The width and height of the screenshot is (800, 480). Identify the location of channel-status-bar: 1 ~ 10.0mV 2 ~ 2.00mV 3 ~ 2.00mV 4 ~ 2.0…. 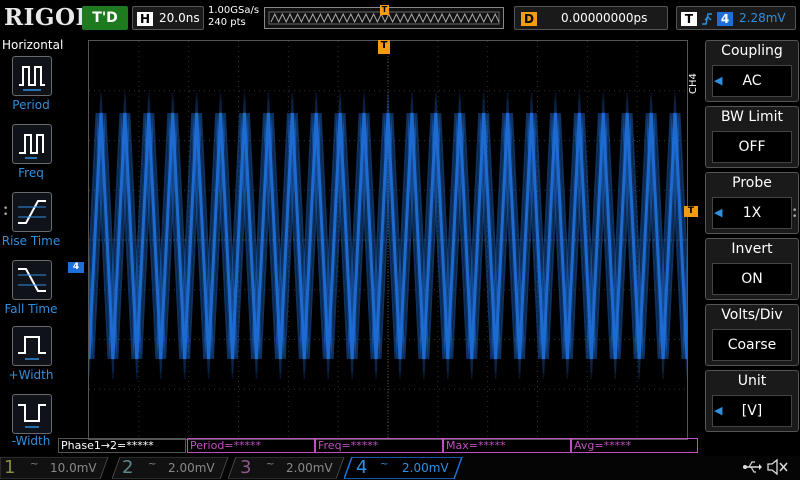
(400, 468).